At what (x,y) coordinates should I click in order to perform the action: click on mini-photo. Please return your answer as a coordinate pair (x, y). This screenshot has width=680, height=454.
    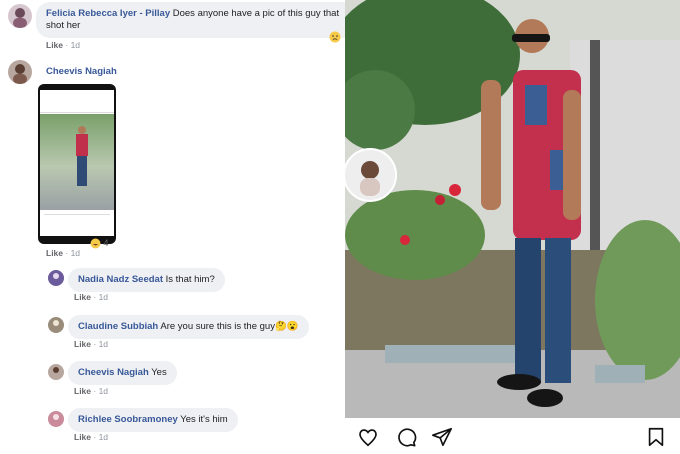
    Looking at the image, I should click on (77, 162).